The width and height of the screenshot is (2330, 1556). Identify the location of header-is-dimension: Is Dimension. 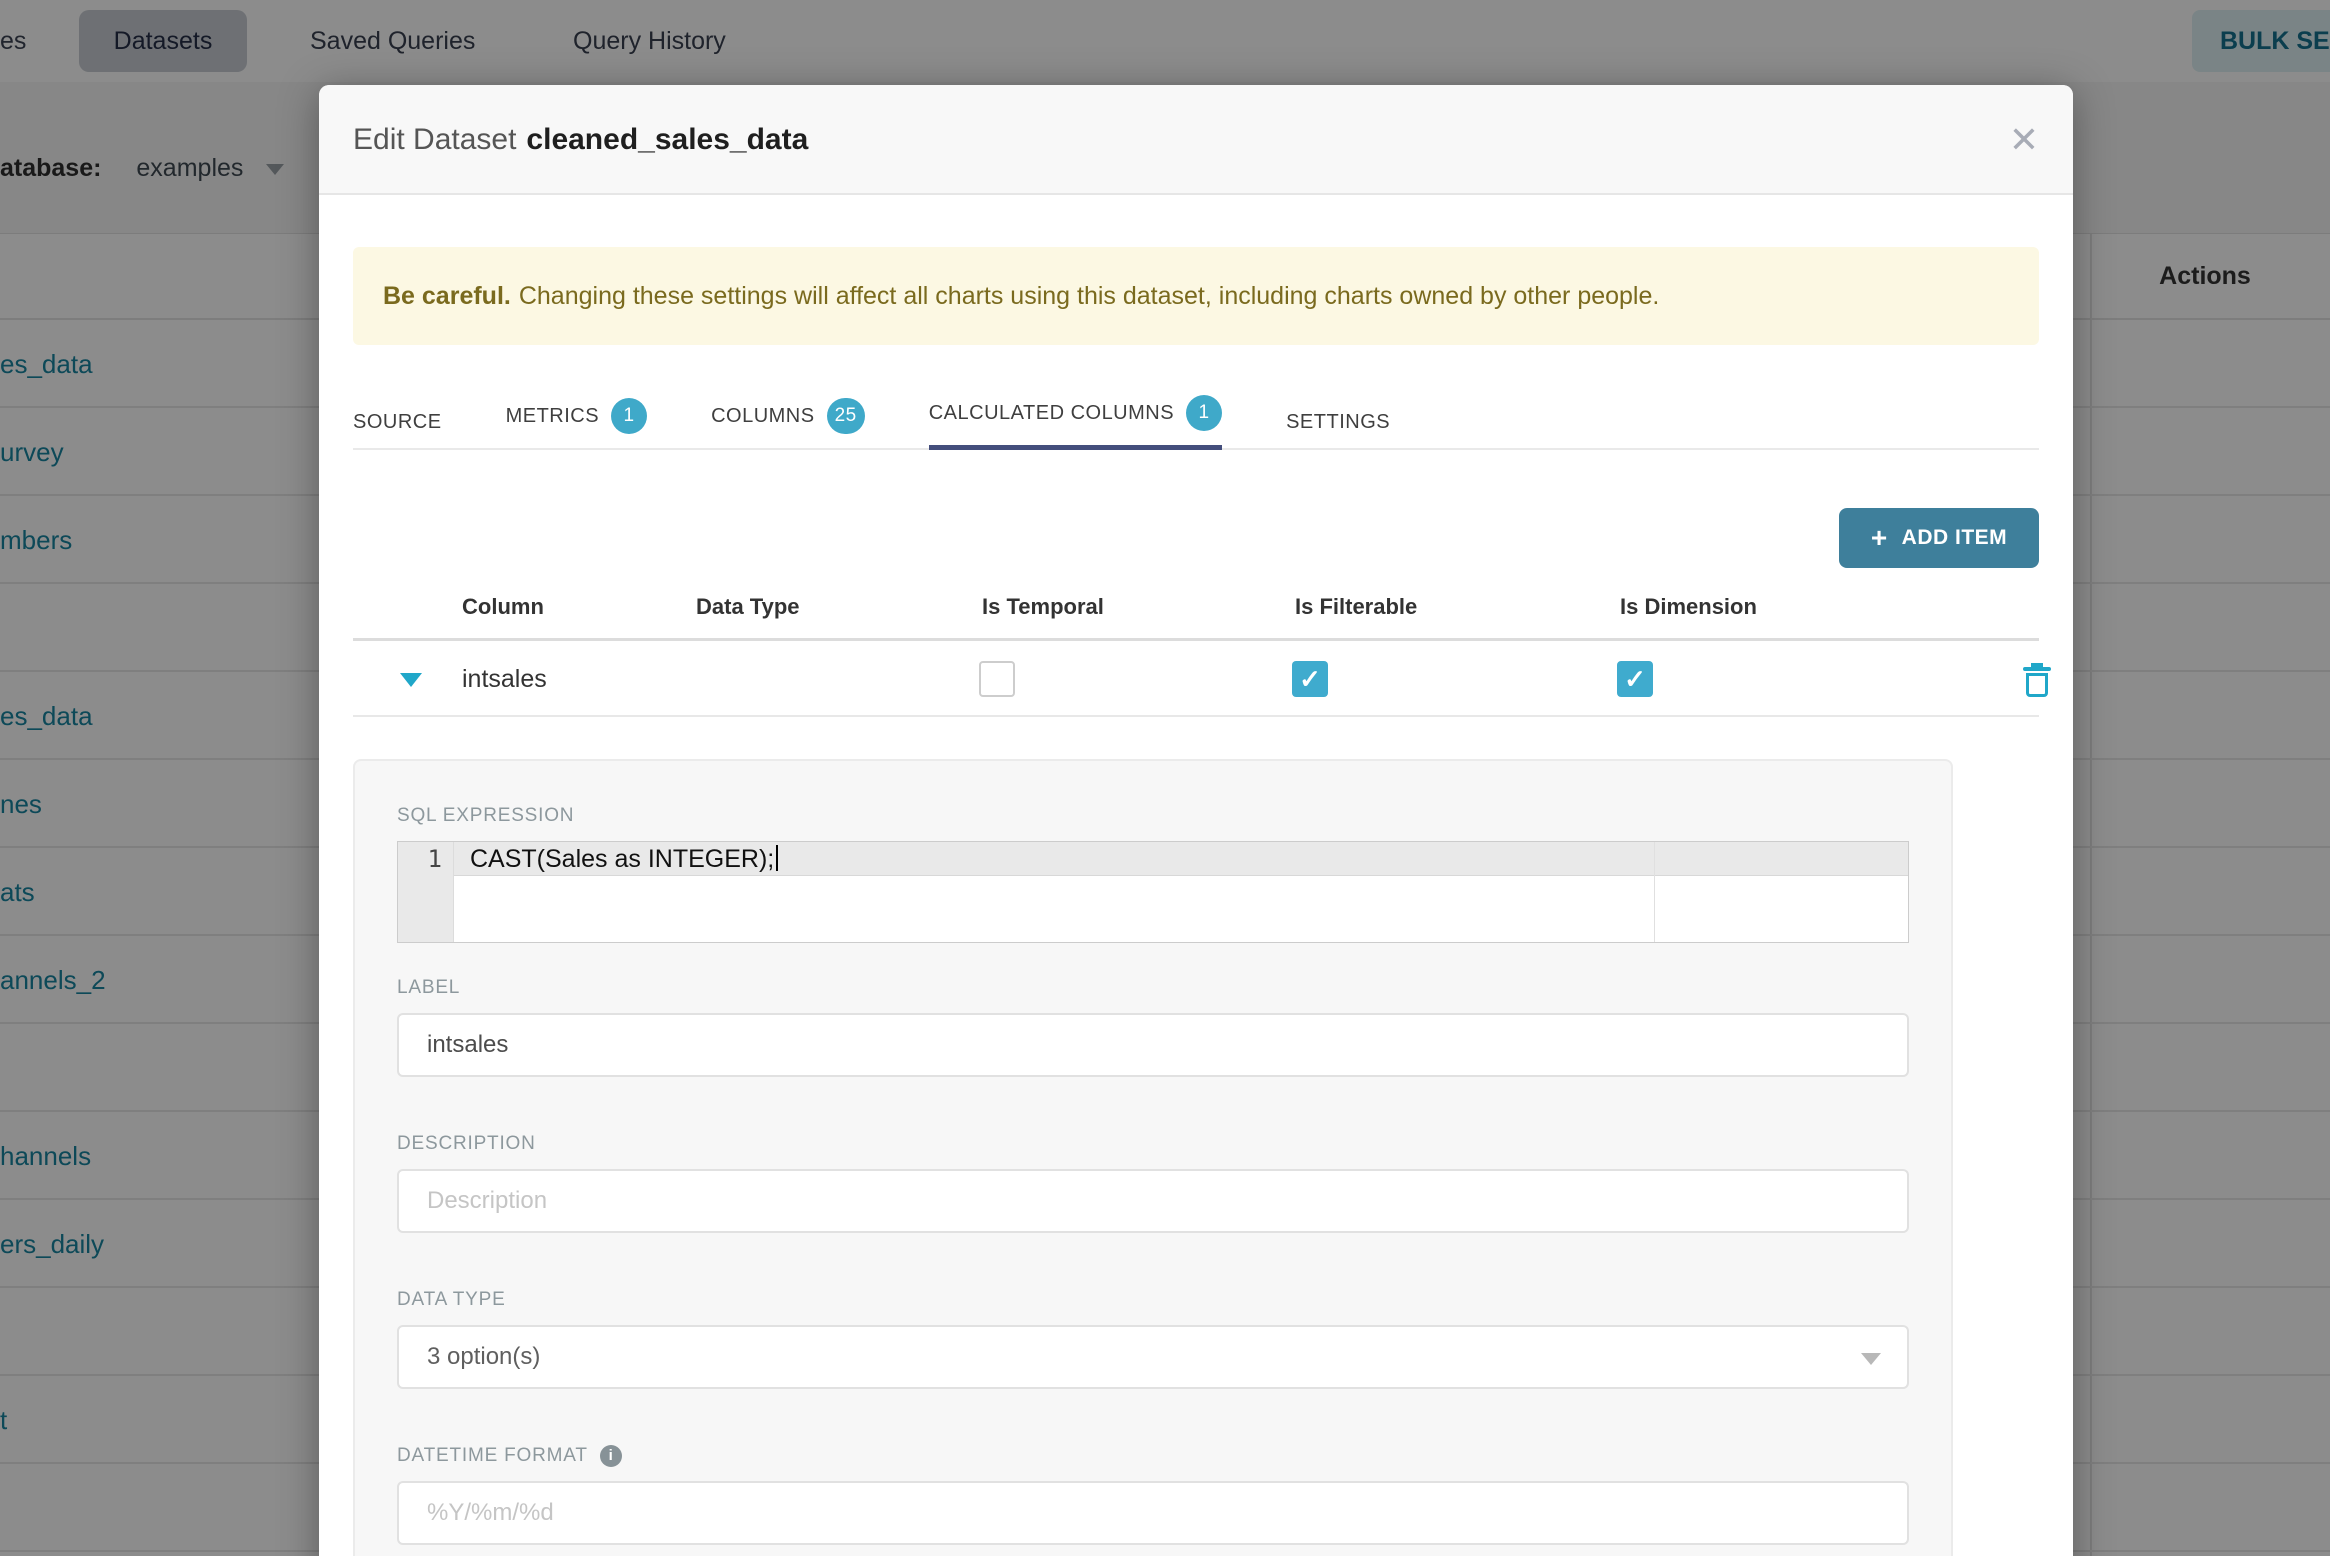
(1688, 606).